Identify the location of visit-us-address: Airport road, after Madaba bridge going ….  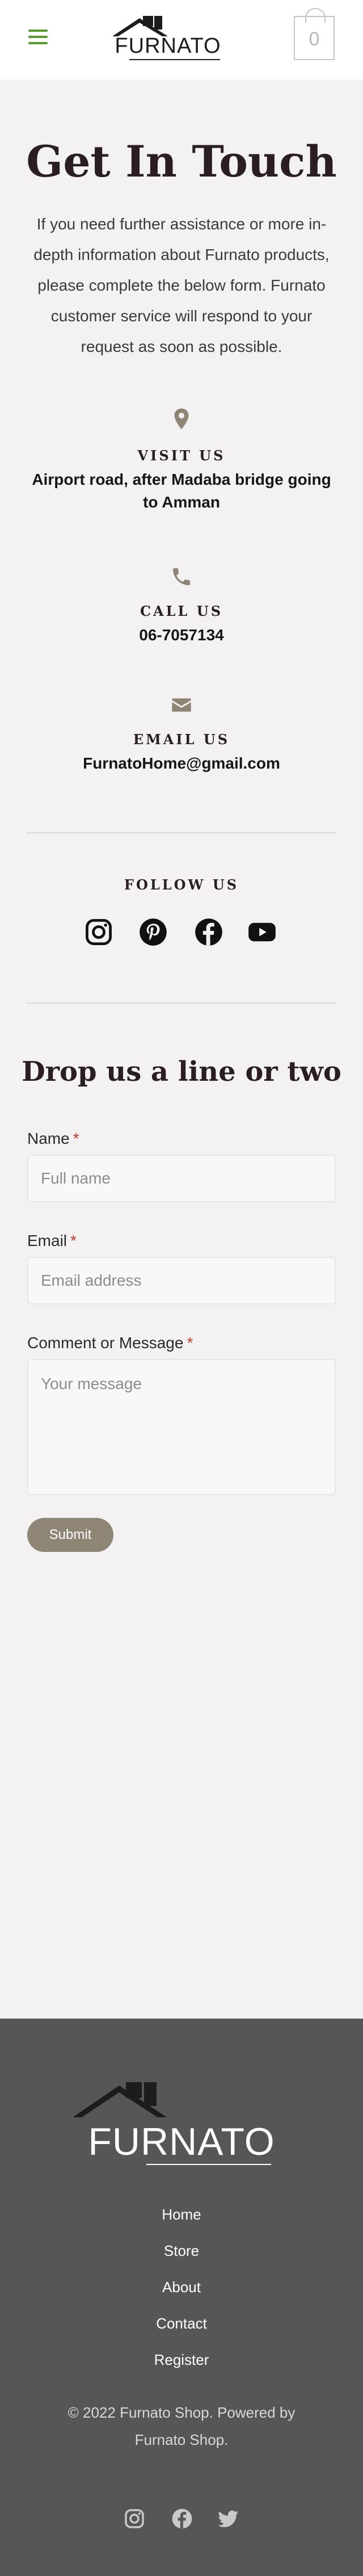
(181, 491).